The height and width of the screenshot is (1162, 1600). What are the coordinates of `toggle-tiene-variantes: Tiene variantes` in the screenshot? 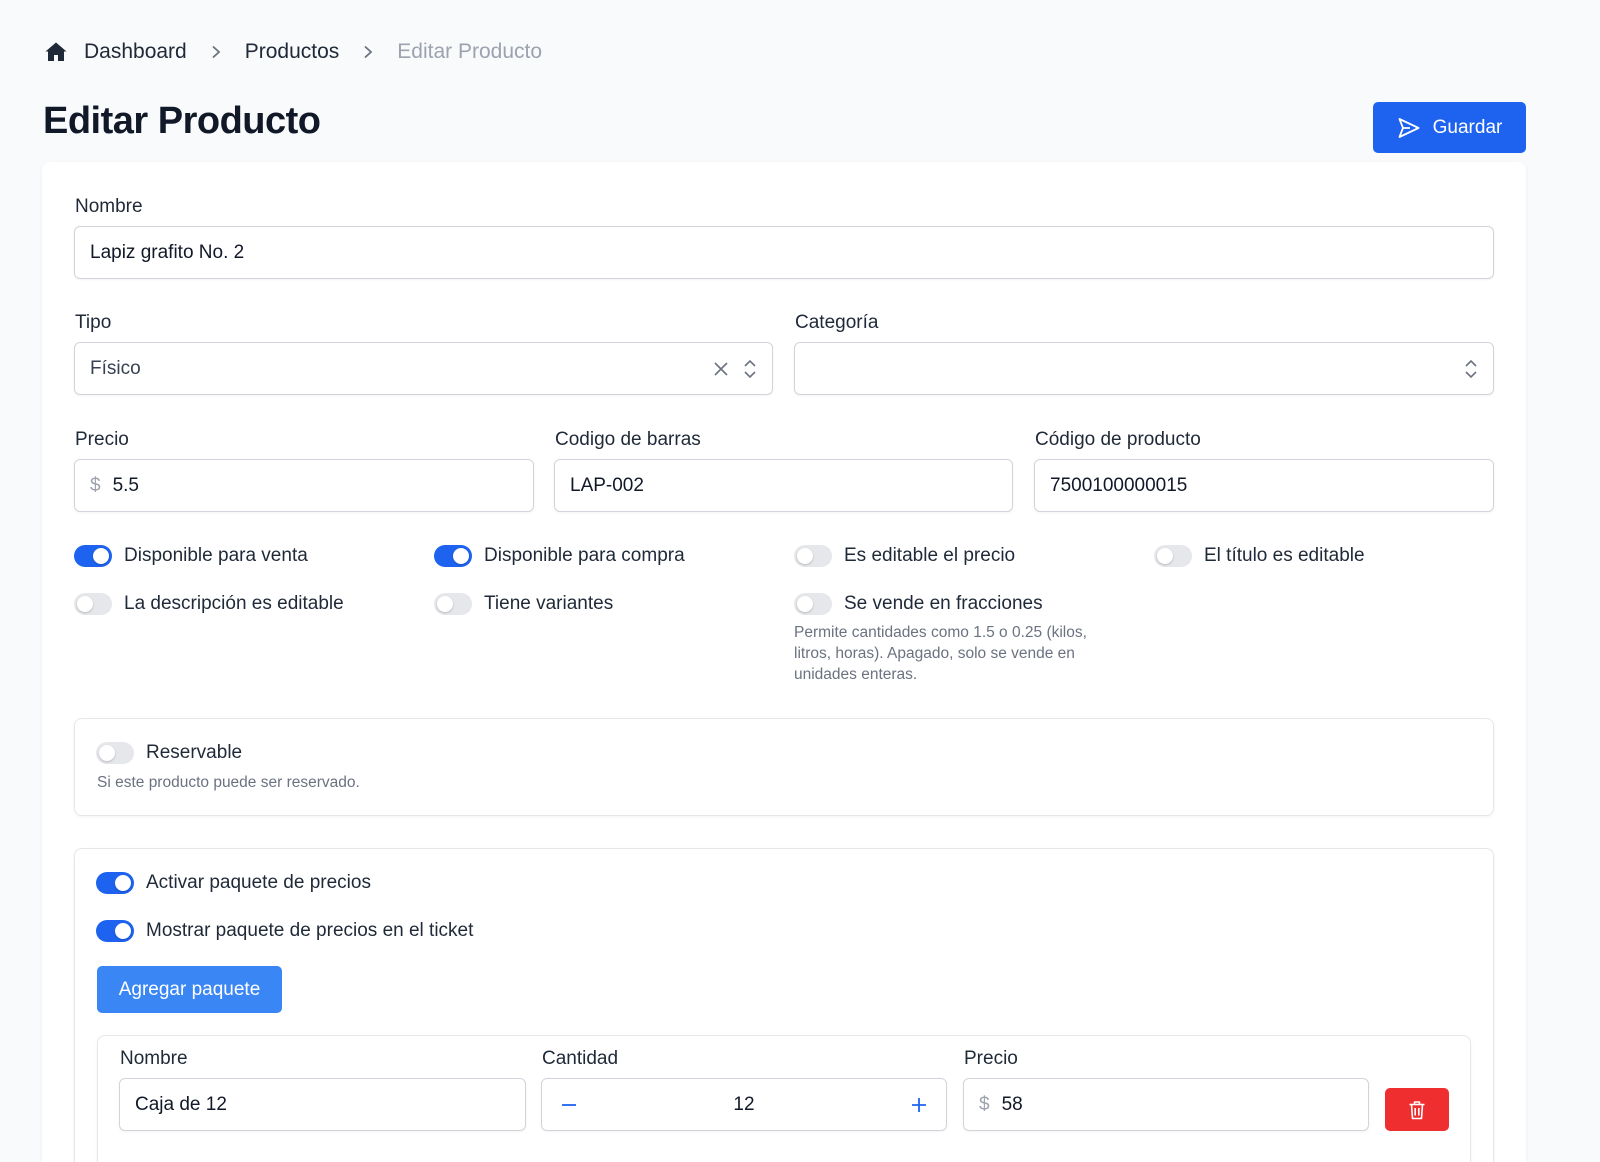 It's located at (523, 604).